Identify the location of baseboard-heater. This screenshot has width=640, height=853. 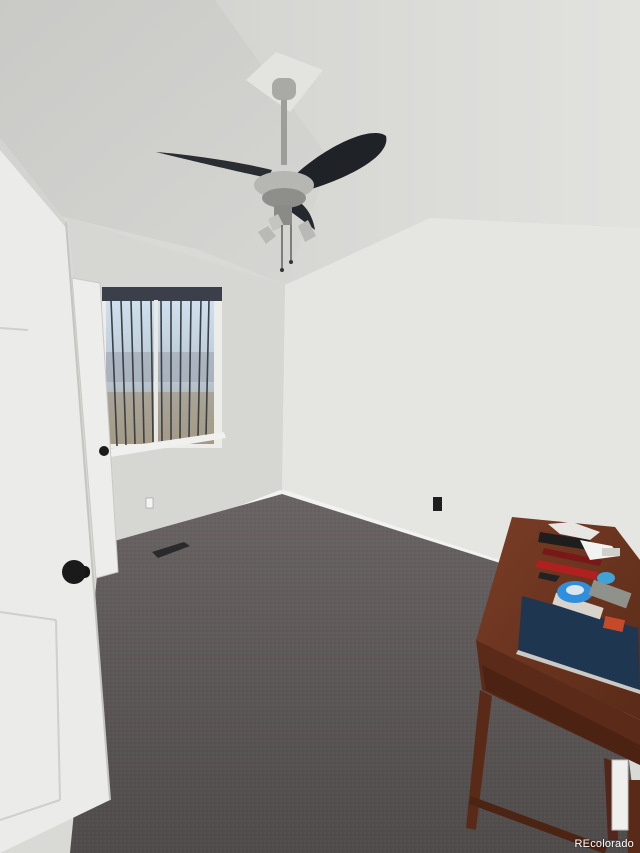
(620, 795).